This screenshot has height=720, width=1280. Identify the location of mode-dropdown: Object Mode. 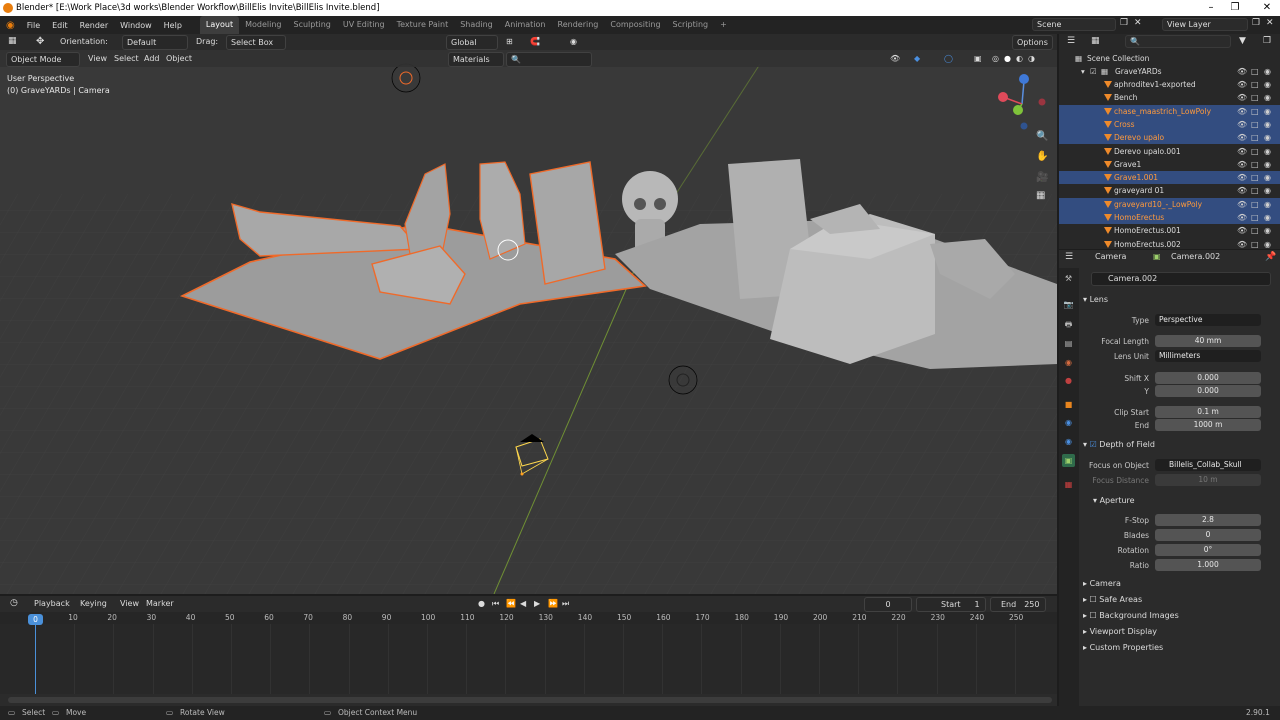
(43, 59).